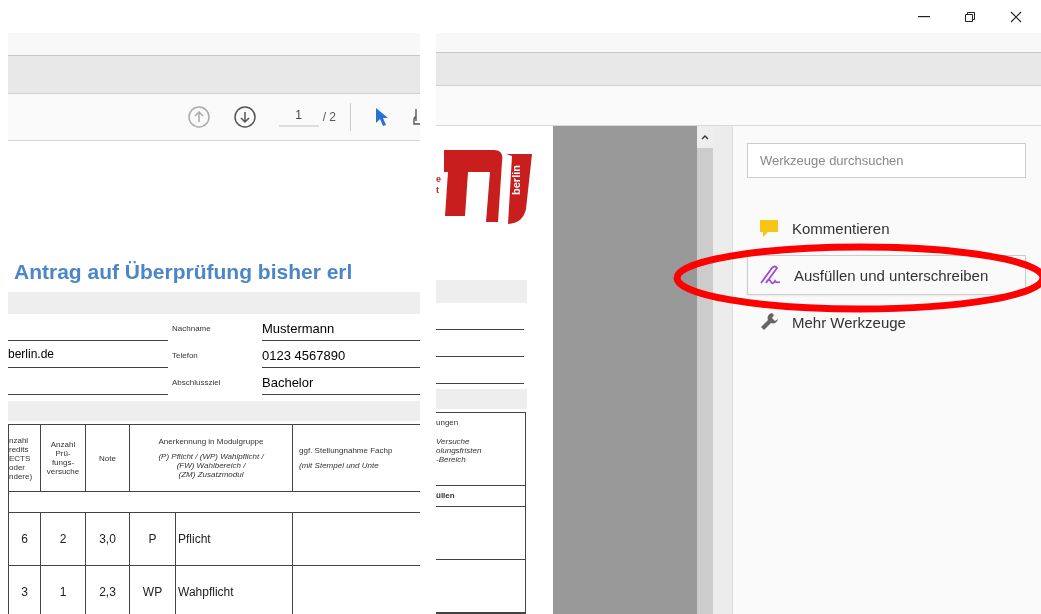 The image size is (1041, 614). What do you see at coordinates (185, 356) in the screenshot?
I see `field-label: Telefon` at bounding box center [185, 356].